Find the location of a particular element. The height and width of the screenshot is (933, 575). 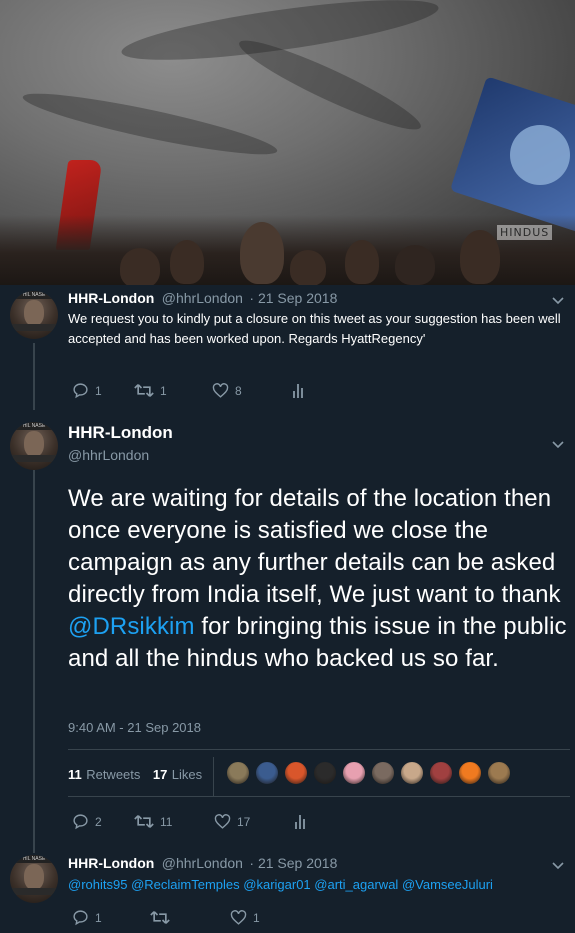

like-button: 8 is located at coordinates (252, 390).